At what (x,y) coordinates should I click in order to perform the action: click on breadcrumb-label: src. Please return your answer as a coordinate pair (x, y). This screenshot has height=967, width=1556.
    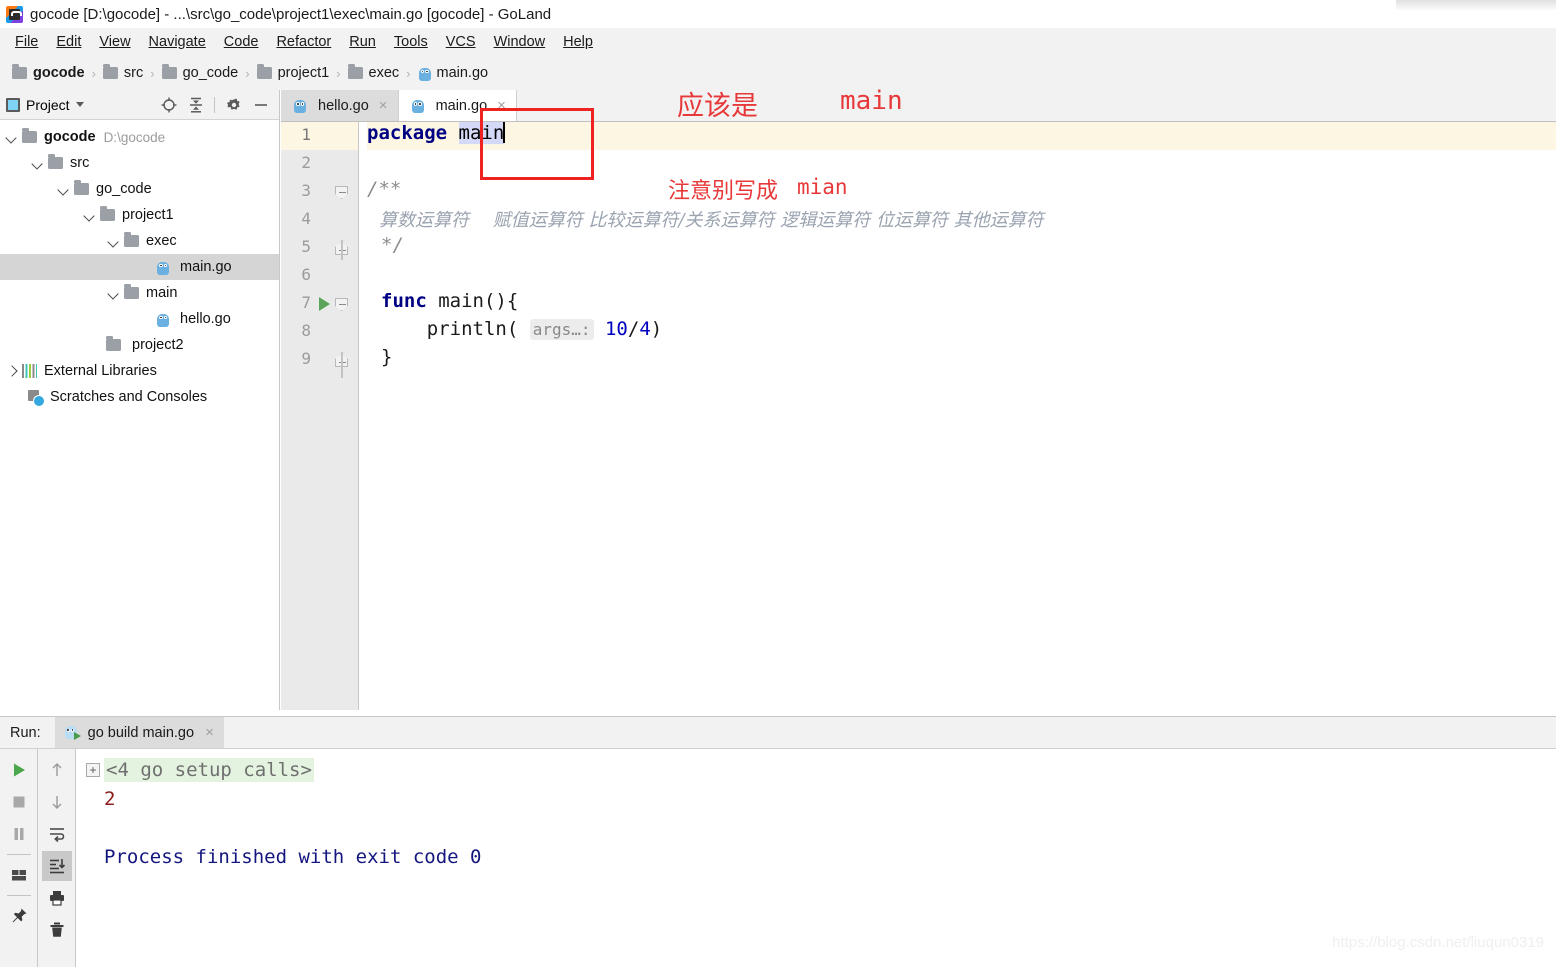
    Looking at the image, I should click on (133, 73).